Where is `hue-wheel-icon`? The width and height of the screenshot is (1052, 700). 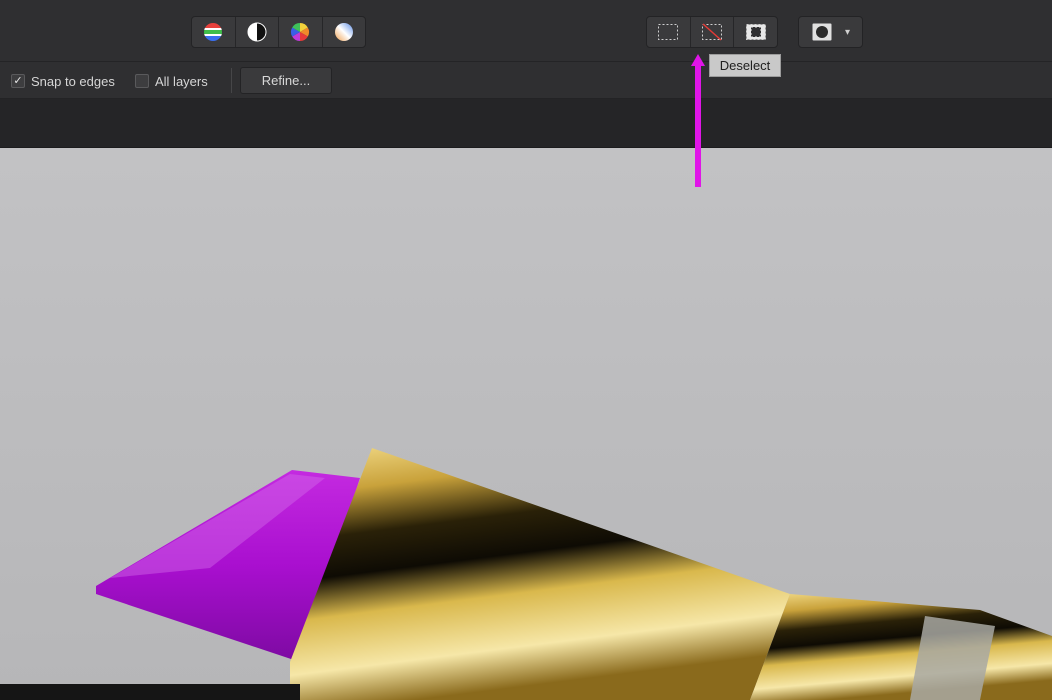
hue-wheel-icon is located at coordinates (300, 32).